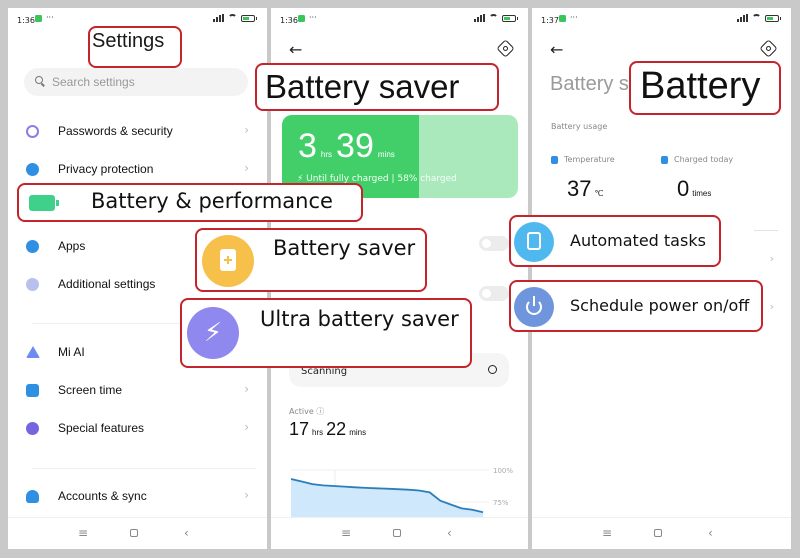 Image resolution: width=800 pixels, height=558 pixels. What do you see at coordinates (589, 159) in the screenshot?
I see `temperature-label-text: Temperature` at bounding box center [589, 159].